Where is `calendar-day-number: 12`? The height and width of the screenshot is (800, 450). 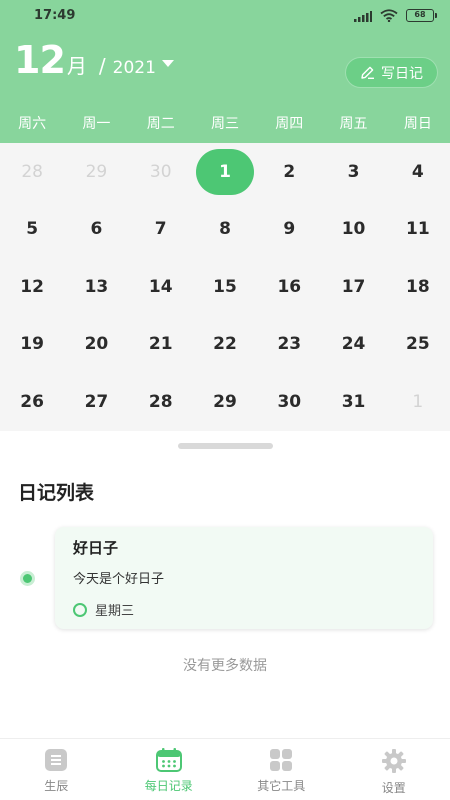
calendar-day-number: 12 is located at coordinates (32, 286).